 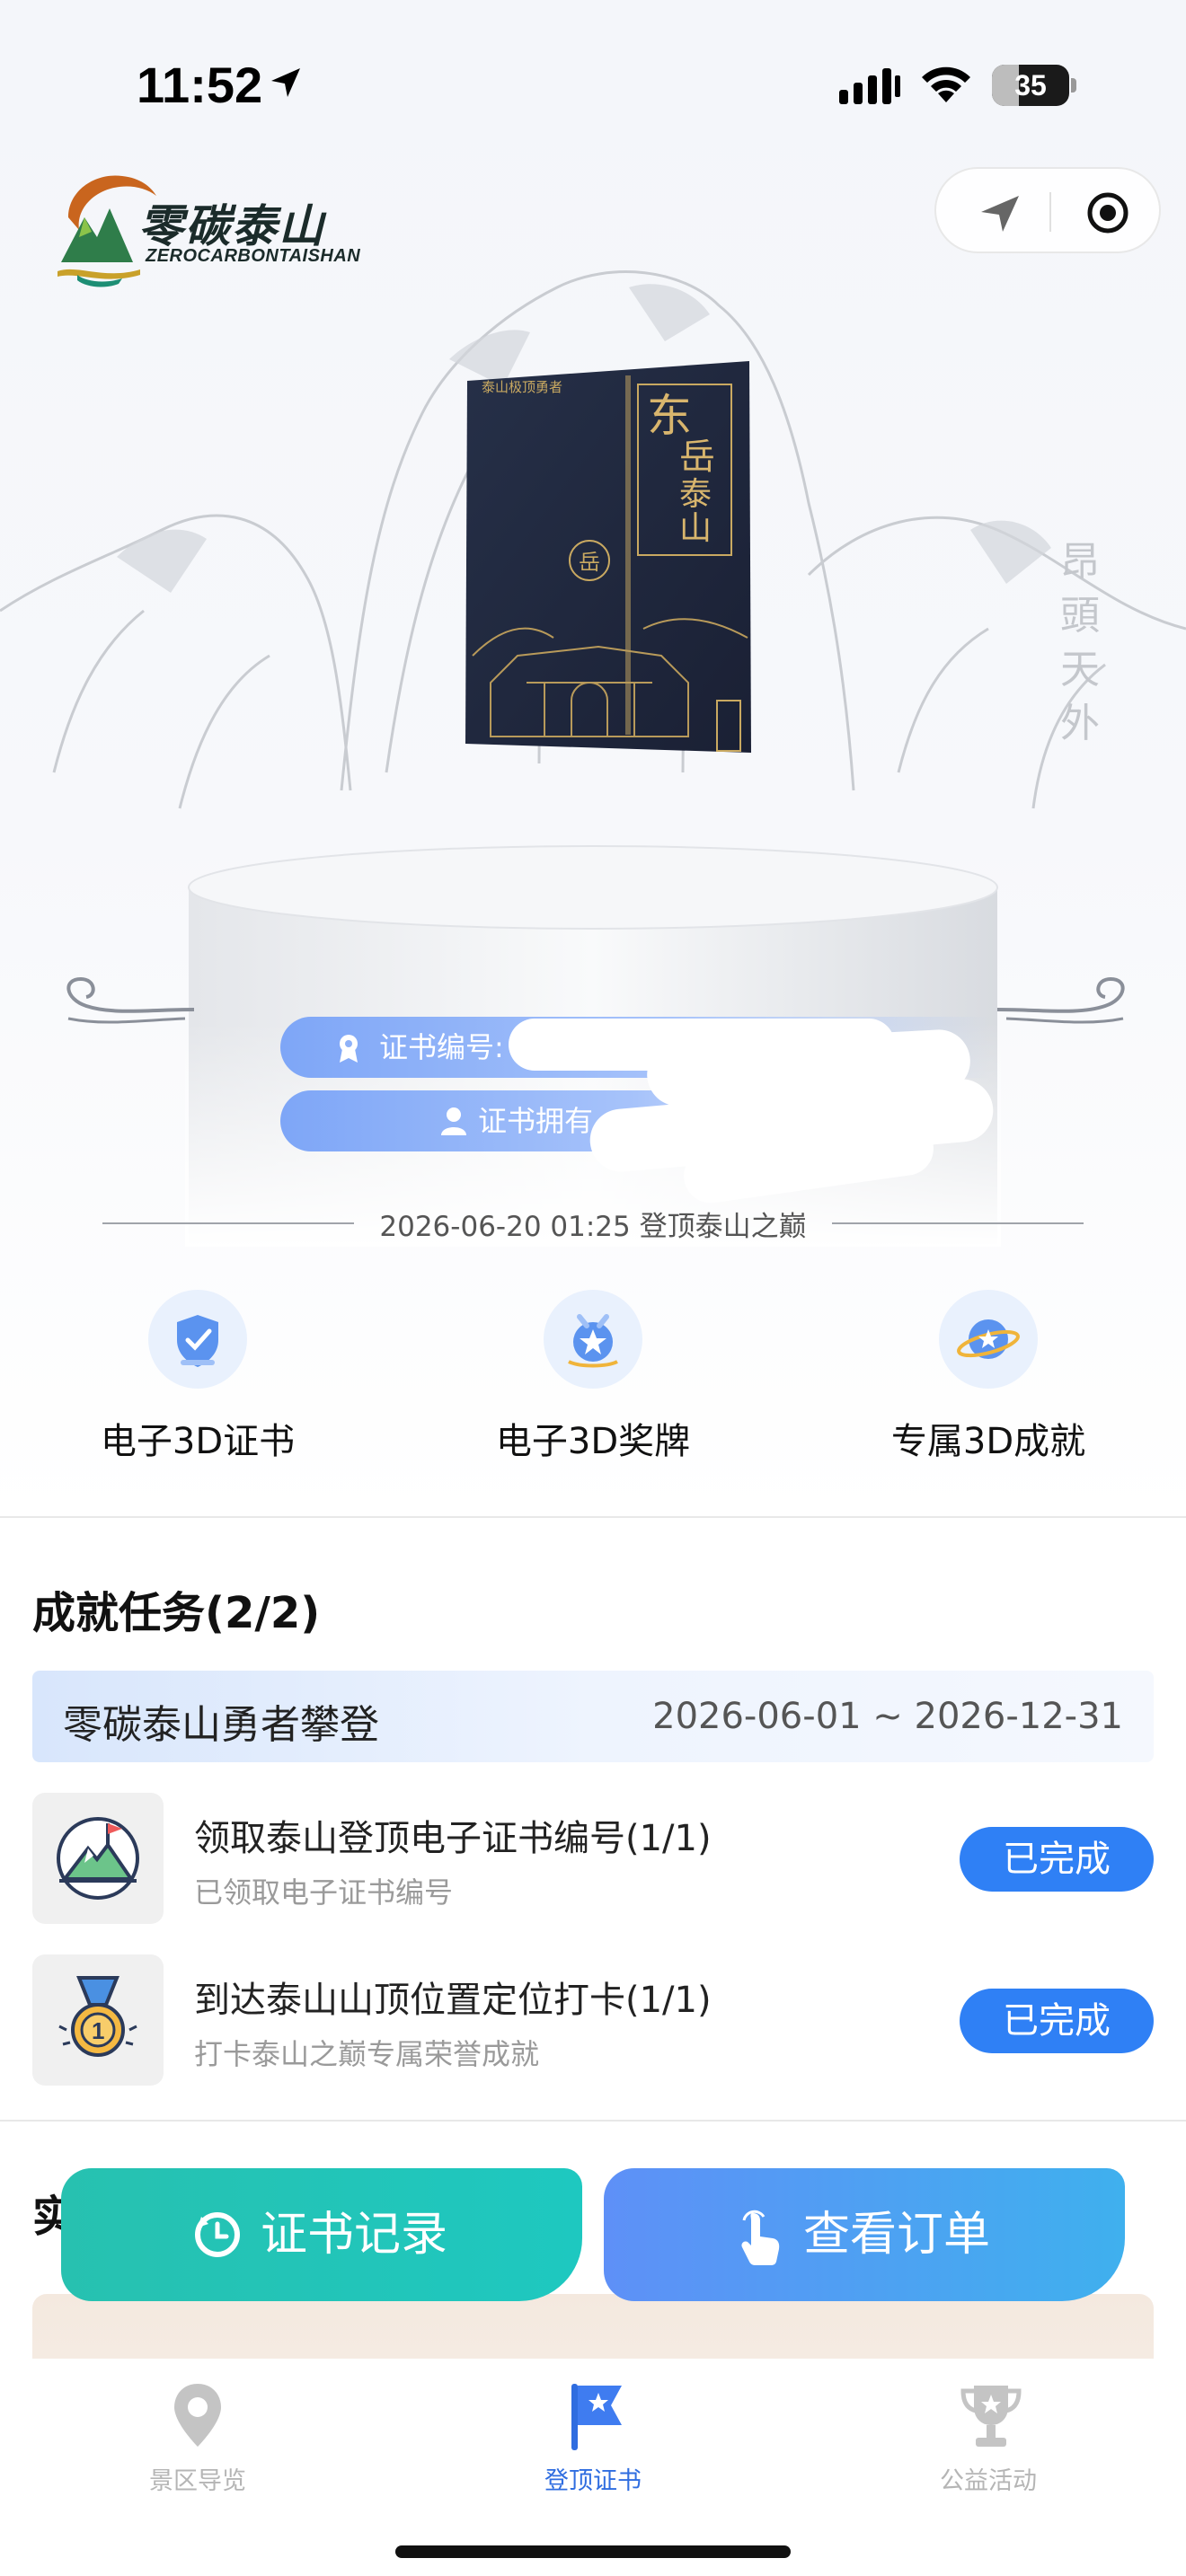 What do you see at coordinates (988, 2481) in the screenshot?
I see `tab-label: 公益活动` at bounding box center [988, 2481].